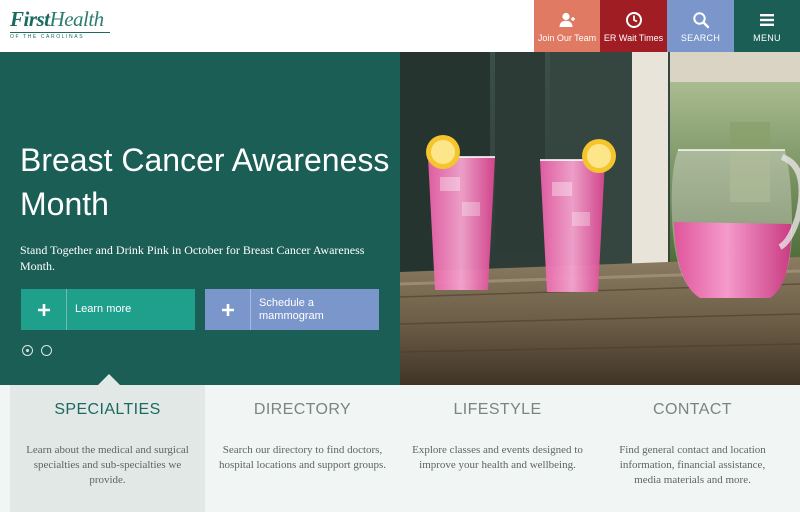 The height and width of the screenshot is (512, 800). I want to click on logo-divider, so click(60, 32).